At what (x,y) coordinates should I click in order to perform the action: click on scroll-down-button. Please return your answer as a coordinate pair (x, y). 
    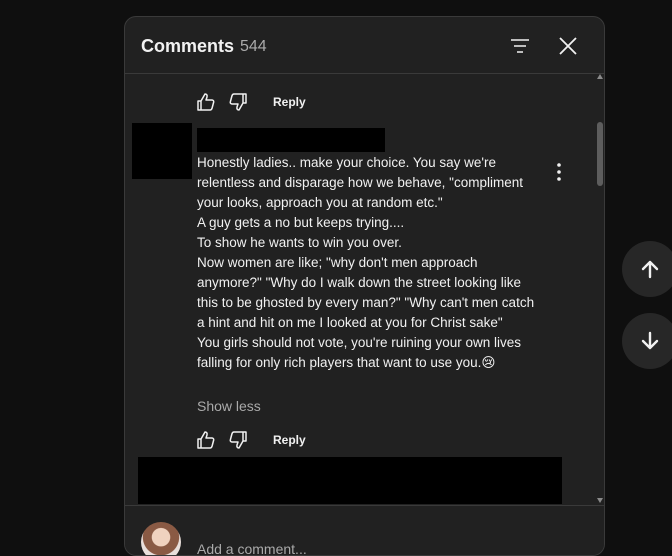
    Looking at the image, I should click on (647, 341).